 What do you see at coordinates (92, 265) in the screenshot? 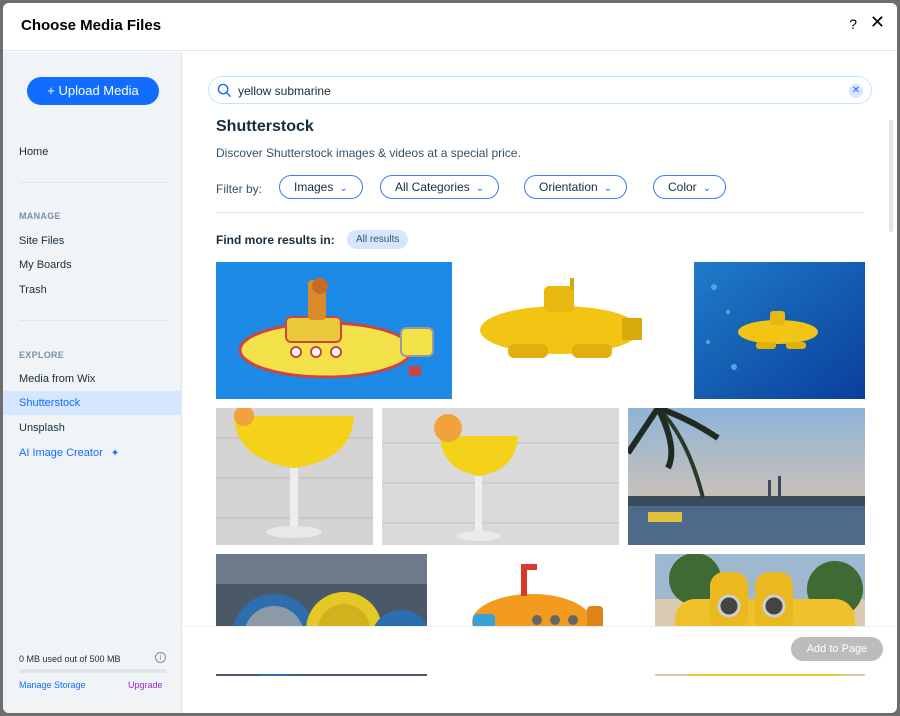
I see `sidebar-item-my-boards: My Boards` at bounding box center [92, 265].